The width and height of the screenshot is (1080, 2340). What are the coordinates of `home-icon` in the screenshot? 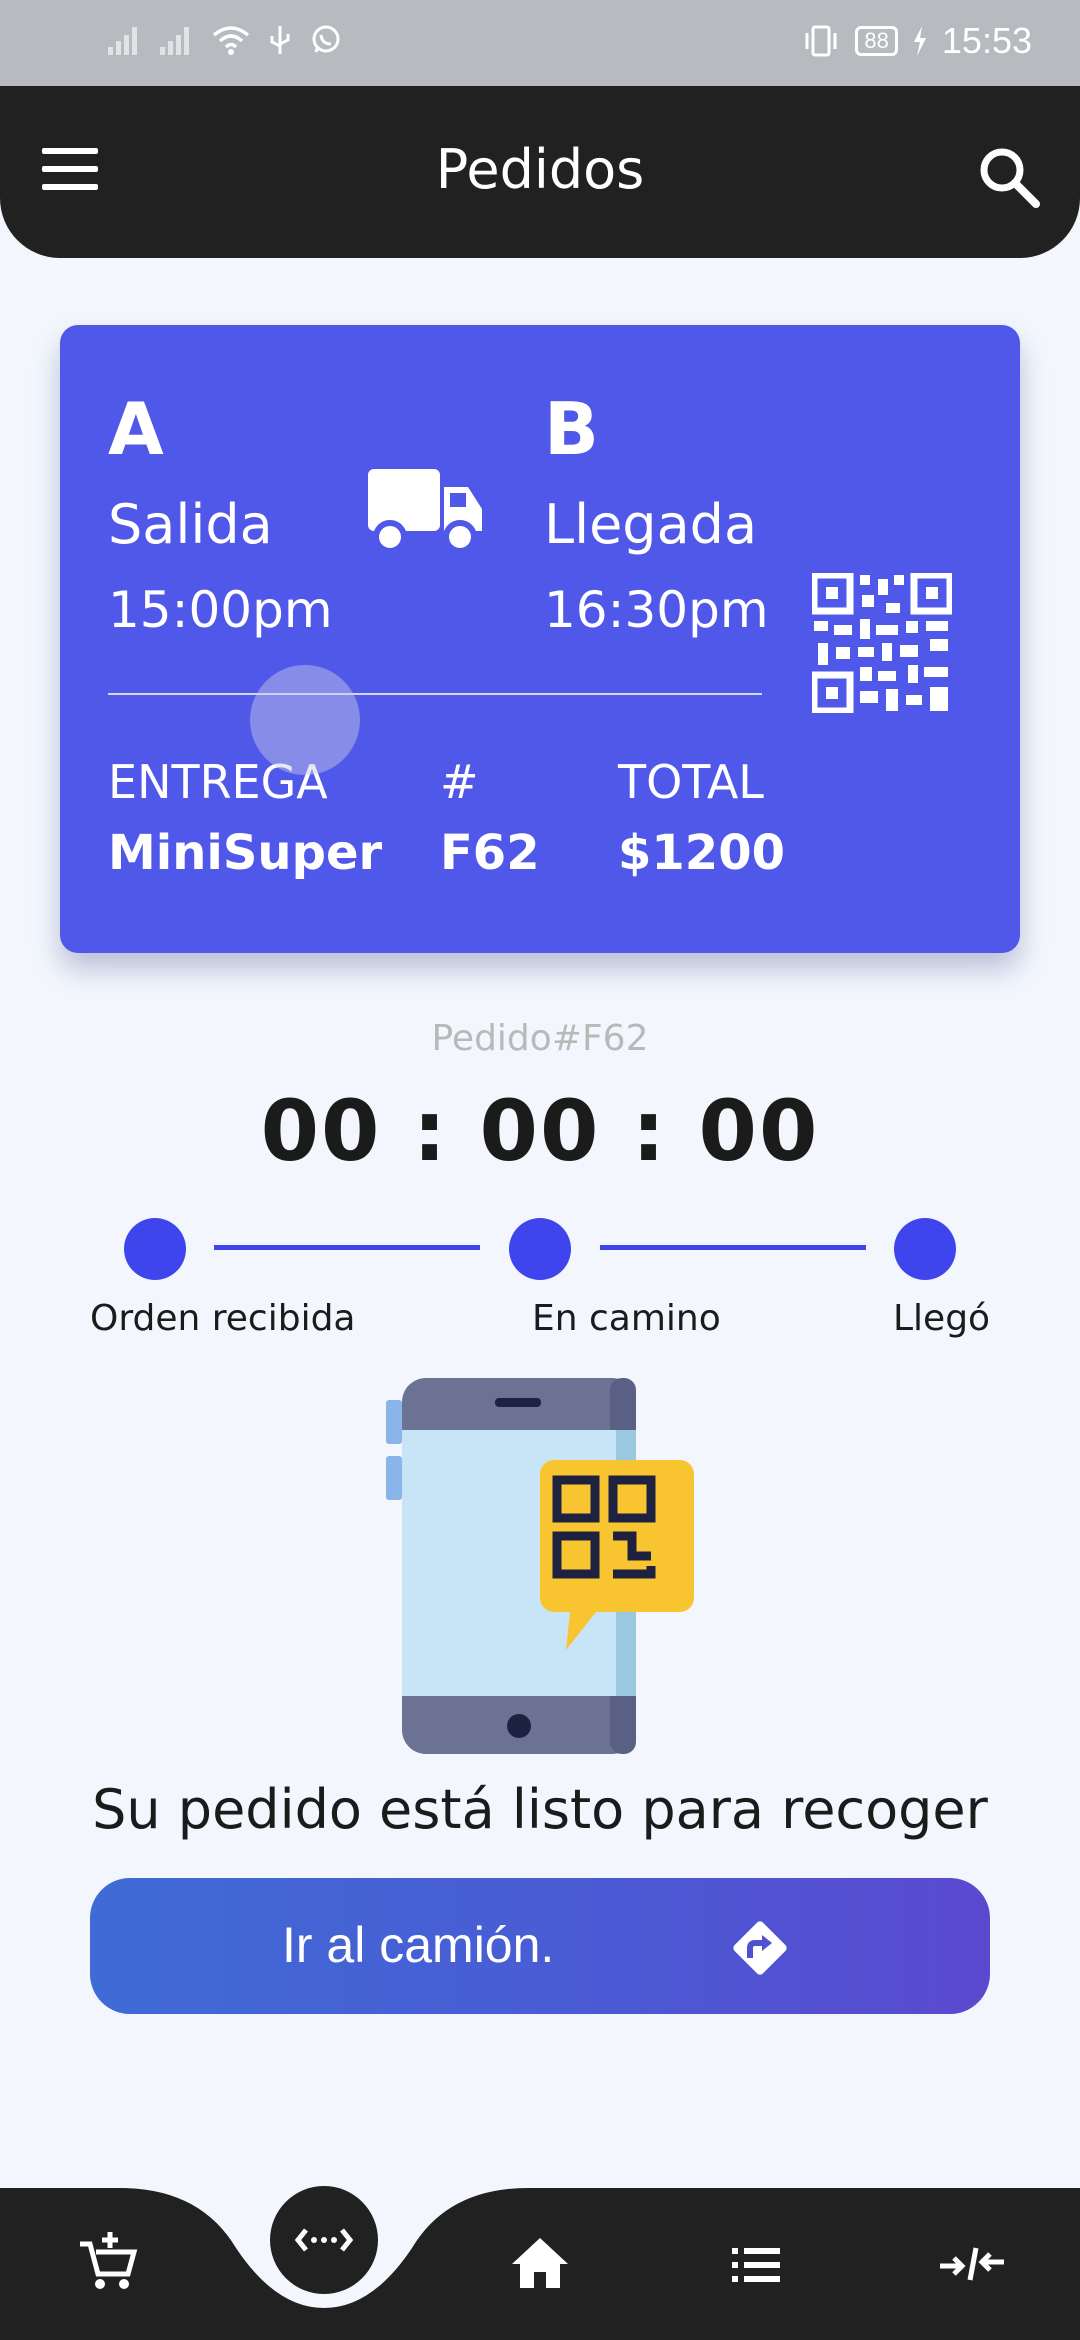 It's located at (540, 2263).